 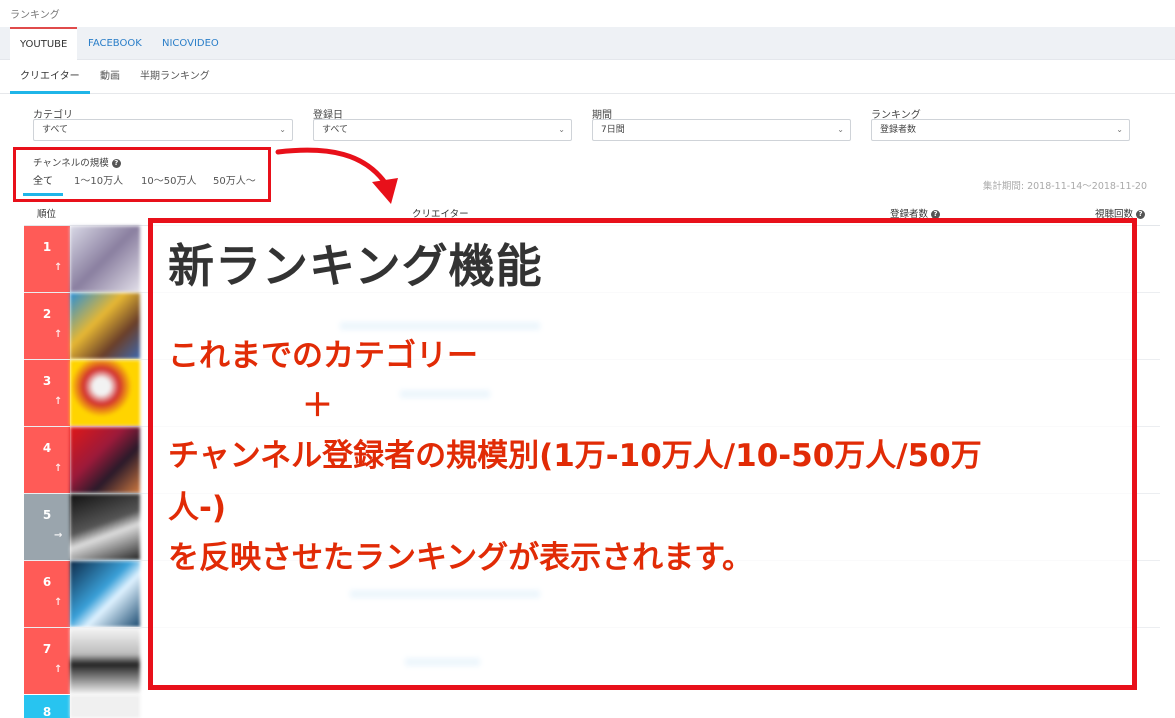 I want to click on header-rank: 順位, so click(x=46, y=213).